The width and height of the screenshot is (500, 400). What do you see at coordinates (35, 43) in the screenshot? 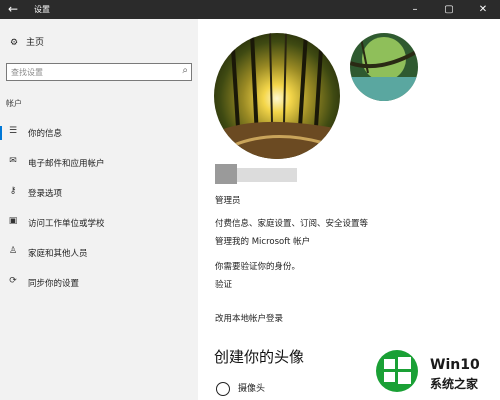
I see `home-label: 主页` at bounding box center [35, 43].